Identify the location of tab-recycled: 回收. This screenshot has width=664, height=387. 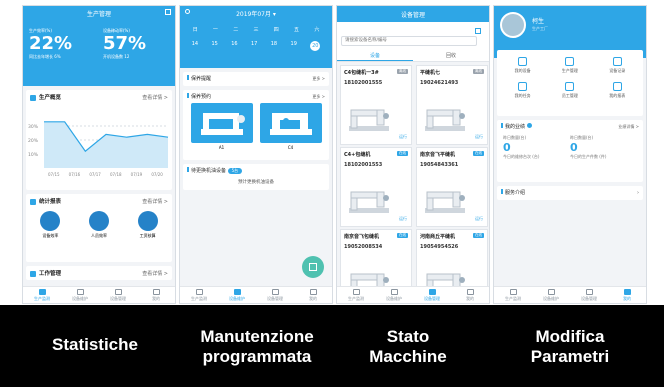
(451, 55).